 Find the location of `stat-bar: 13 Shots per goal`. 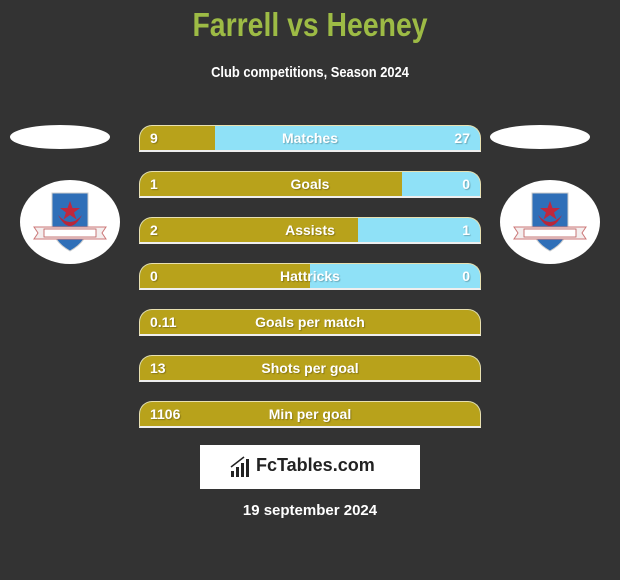

stat-bar: 13 Shots per goal is located at coordinates (310, 368).